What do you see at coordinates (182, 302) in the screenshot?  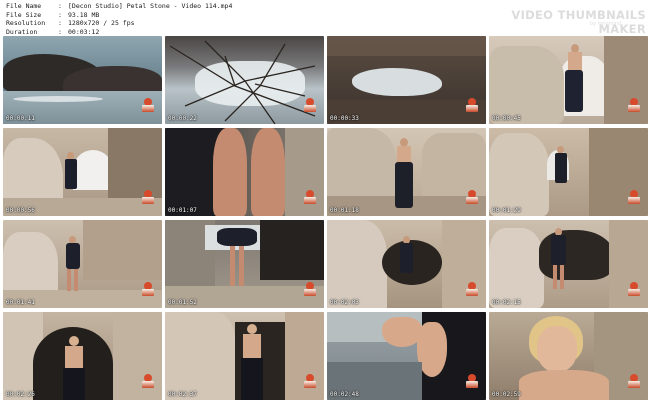 I see `frame-timestamp: 00:01:52` at bounding box center [182, 302].